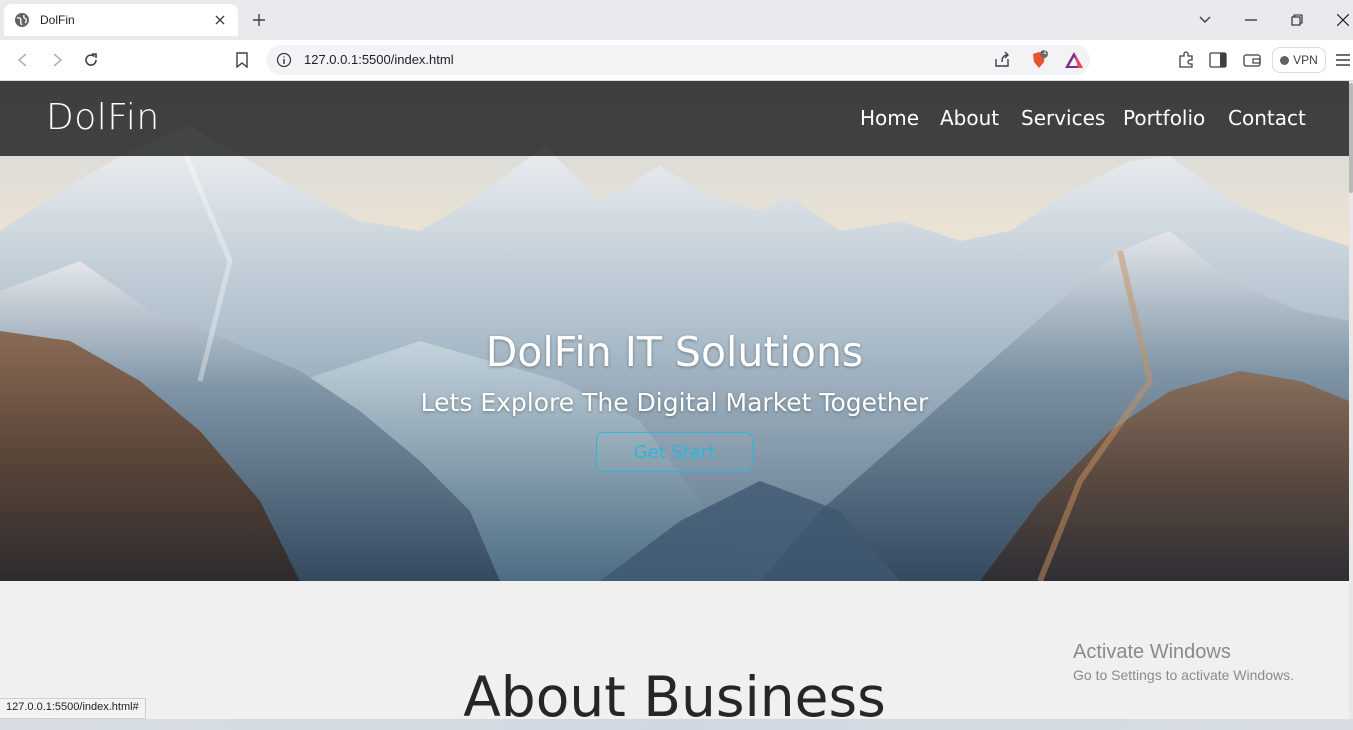  Describe the element at coordinates (22, 20) in the screenshot. I see `globe-icon` at that location.